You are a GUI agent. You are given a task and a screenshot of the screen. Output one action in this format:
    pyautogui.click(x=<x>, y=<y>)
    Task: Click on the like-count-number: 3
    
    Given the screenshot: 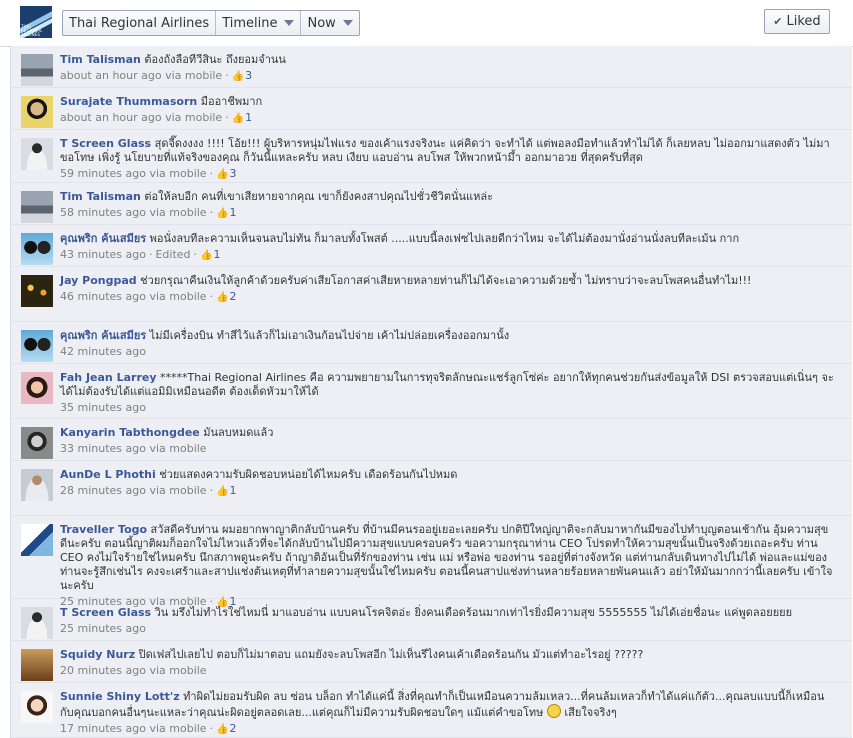 What is the action you would take?
    pyautogui.click(x=233, y=173)
    